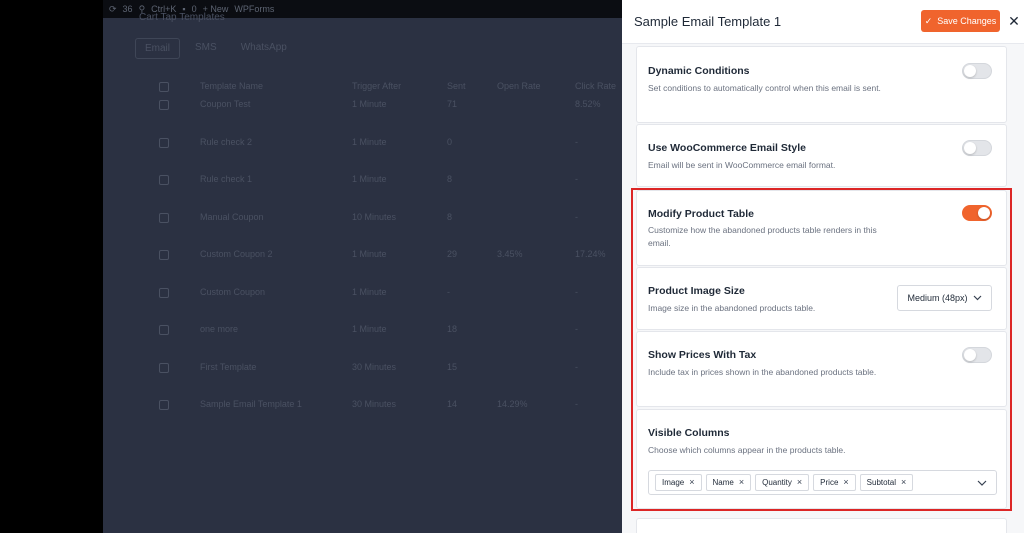 This screenshot has width=1024, height=533. Describe the element at coordinates (928, 20) in the screenshot. I see `check-icon: ✓` at that location.